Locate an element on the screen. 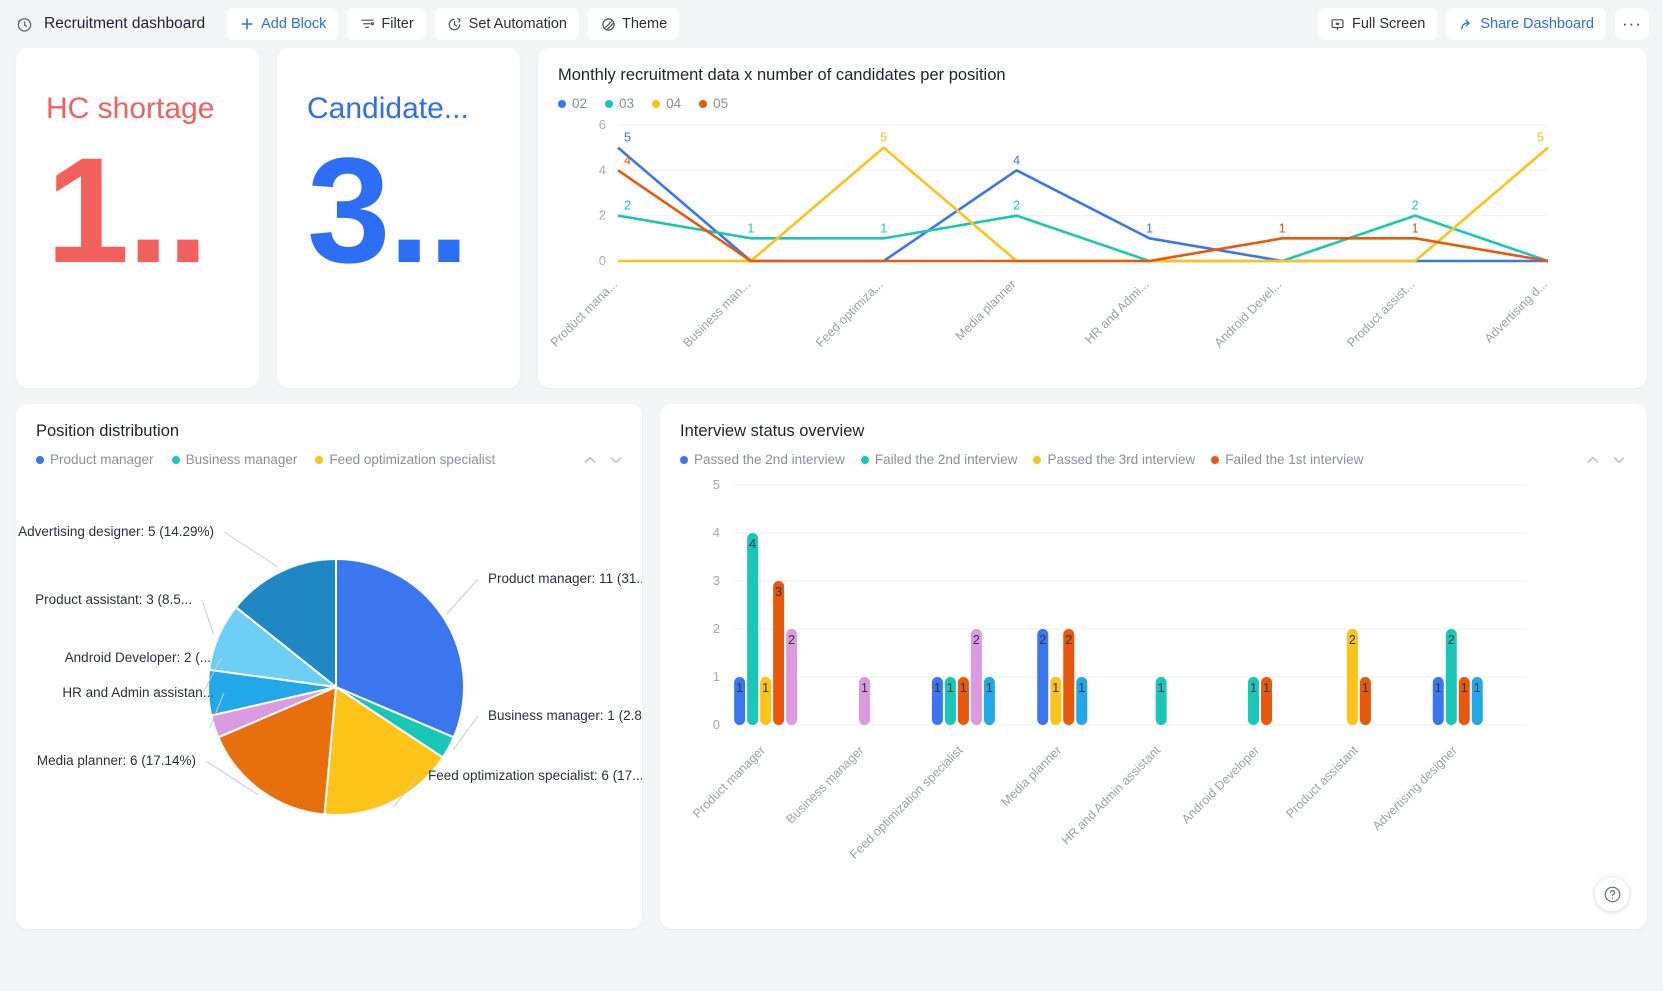 This screenshot has width=1663, height=991. legend-label: Business manager is located at coordinates (241, 459).